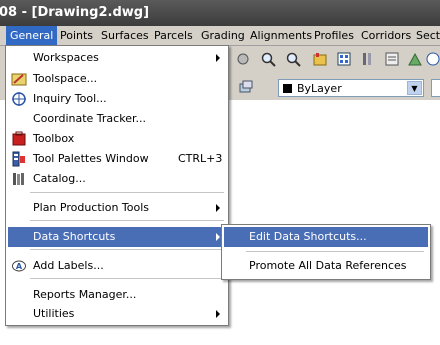 The height and width of the screenshot is (345, 440). What do you see at coordinates (18, 179) in the screenshot?
I see `catalog-icon` at bounding box center [18, 179].